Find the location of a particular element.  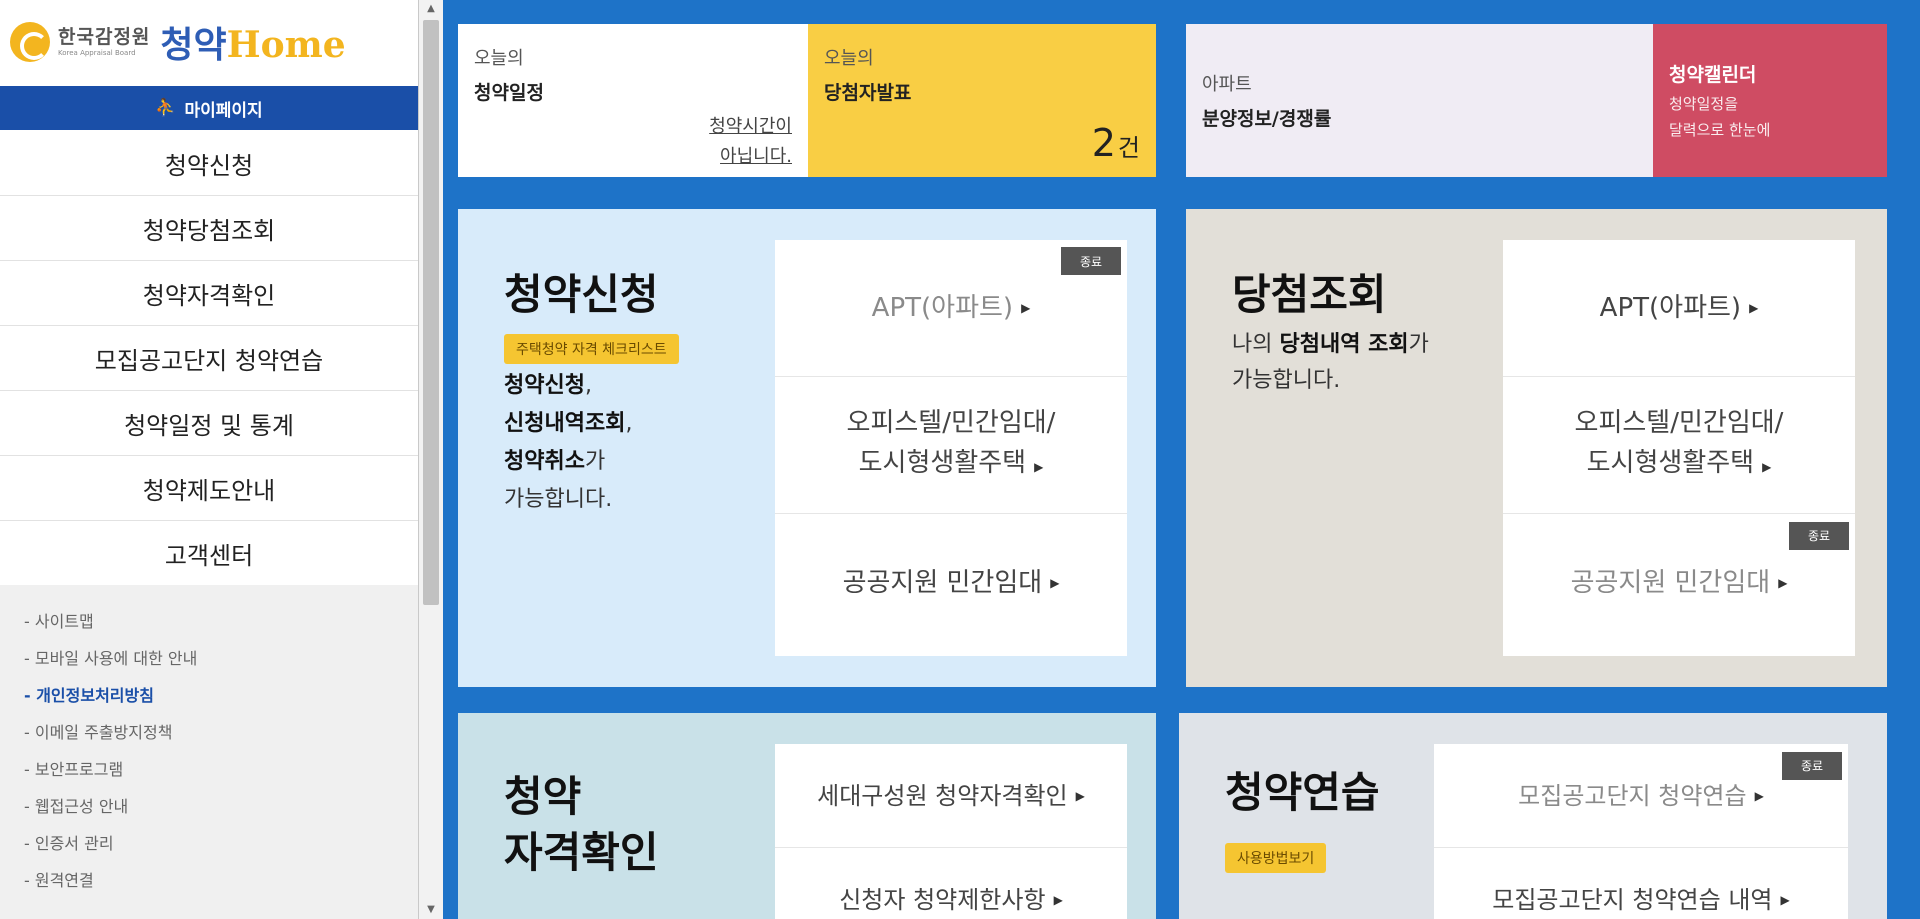

sidebar-item-apply: 청약신청 is located at coordinates (209, 163).